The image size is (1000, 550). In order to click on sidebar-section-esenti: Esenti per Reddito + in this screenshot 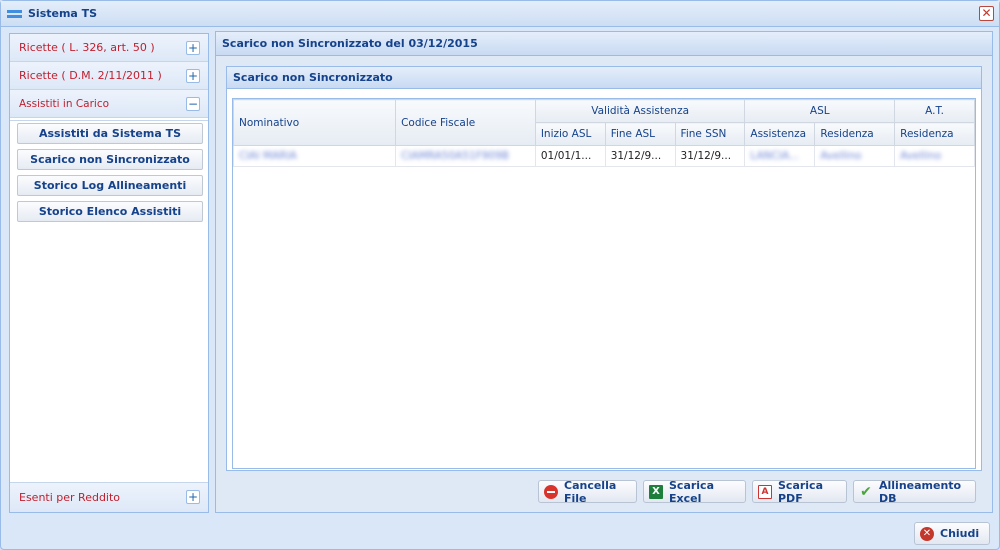, I will do `click(109, 497)`.